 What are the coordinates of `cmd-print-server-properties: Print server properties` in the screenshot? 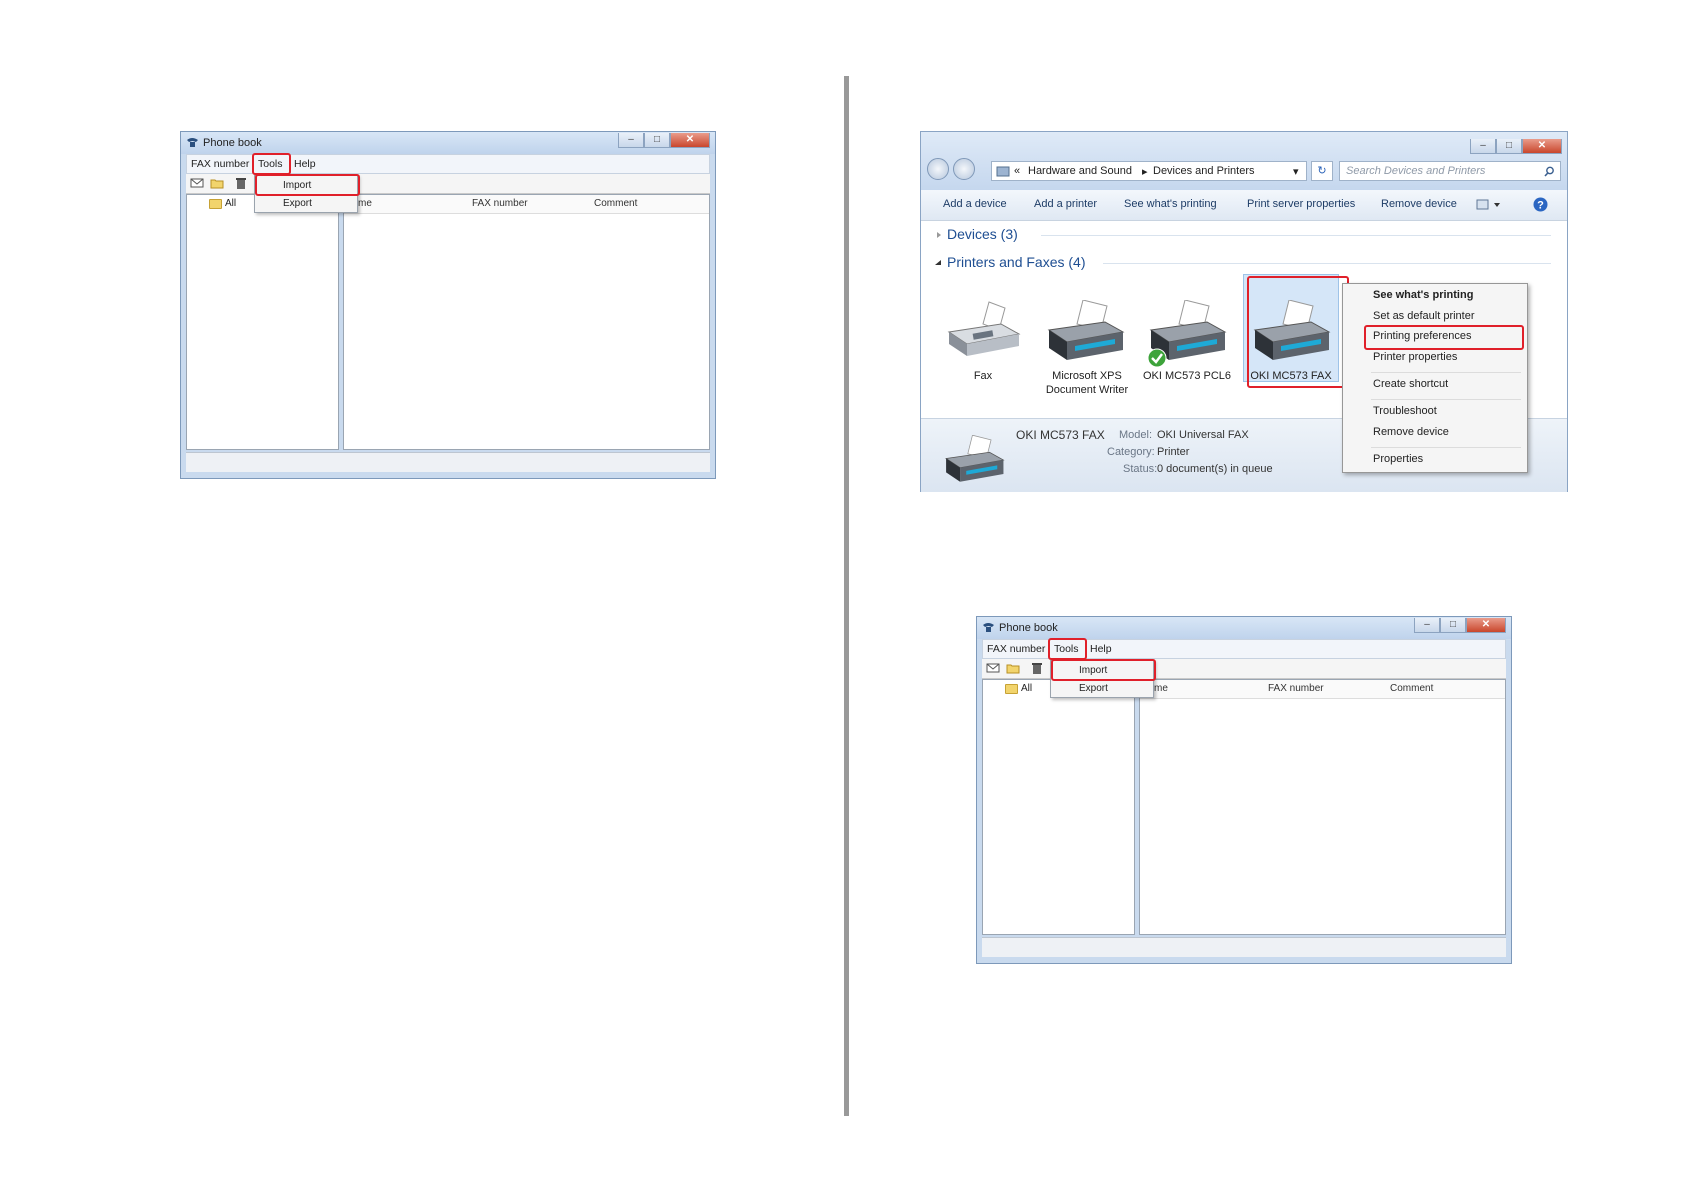 It's located at (1301, 204).